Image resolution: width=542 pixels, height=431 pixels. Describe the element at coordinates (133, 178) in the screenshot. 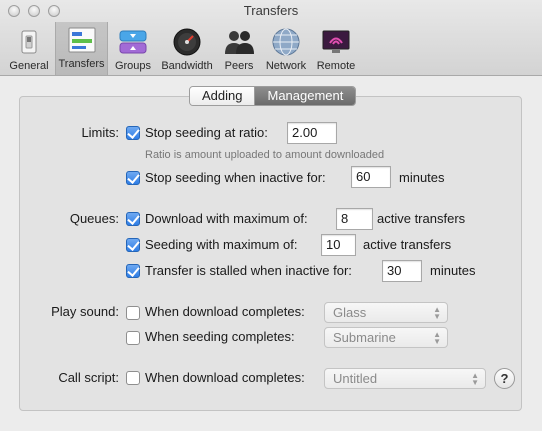

I see `stop-seeding-inactive-checkbox` at that location.